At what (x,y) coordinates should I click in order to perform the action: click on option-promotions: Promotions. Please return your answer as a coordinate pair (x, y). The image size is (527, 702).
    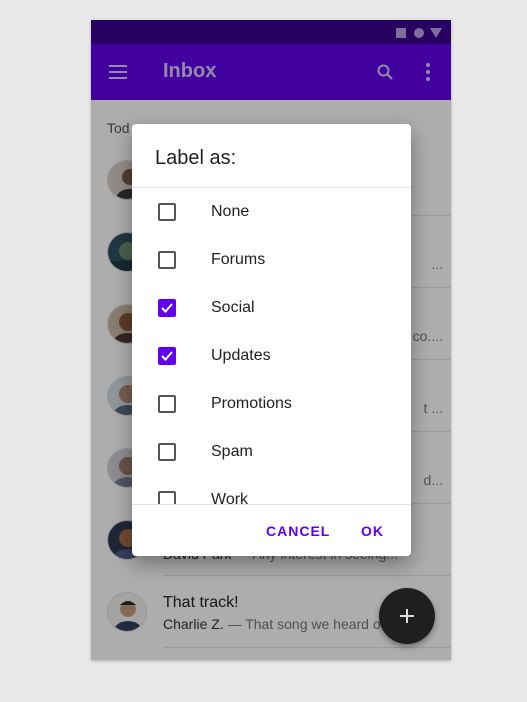
    Looking at the image, I should click on (271, 404).